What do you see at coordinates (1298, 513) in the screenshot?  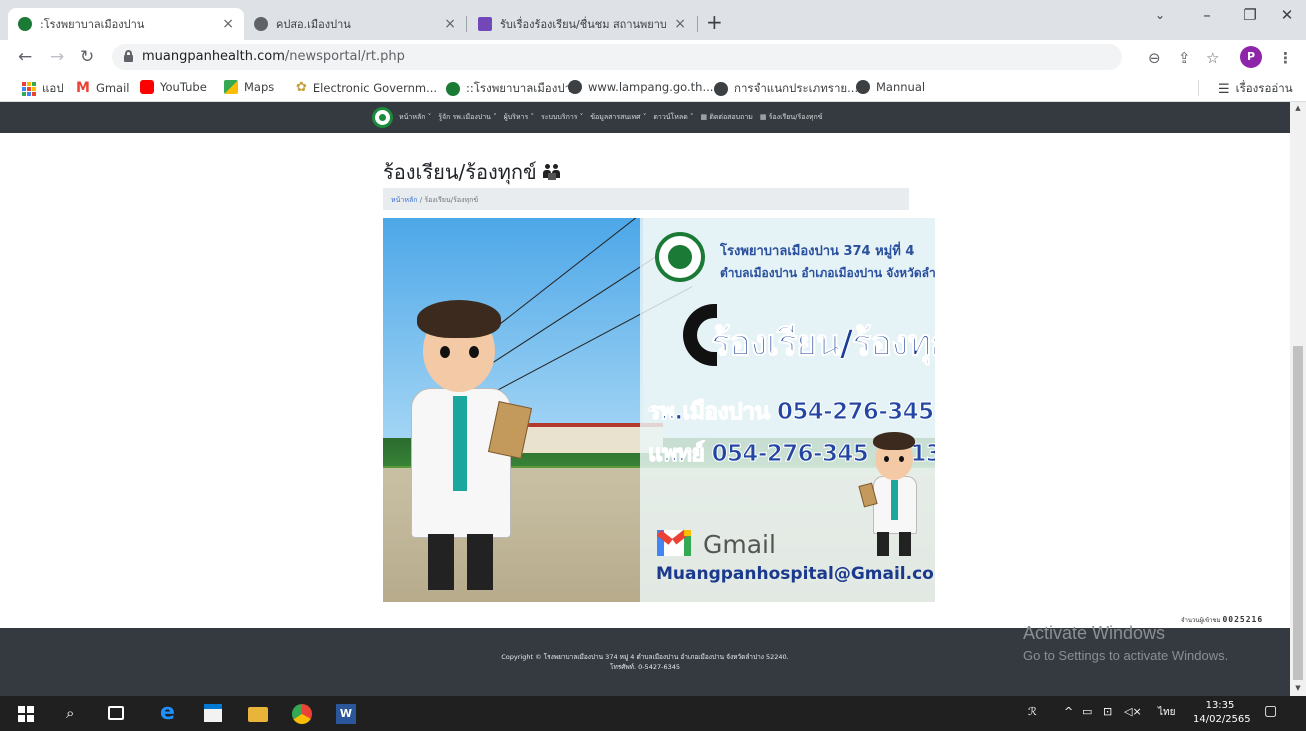 I see `scrollbar-thumb` at bounding box center [1298, 513].